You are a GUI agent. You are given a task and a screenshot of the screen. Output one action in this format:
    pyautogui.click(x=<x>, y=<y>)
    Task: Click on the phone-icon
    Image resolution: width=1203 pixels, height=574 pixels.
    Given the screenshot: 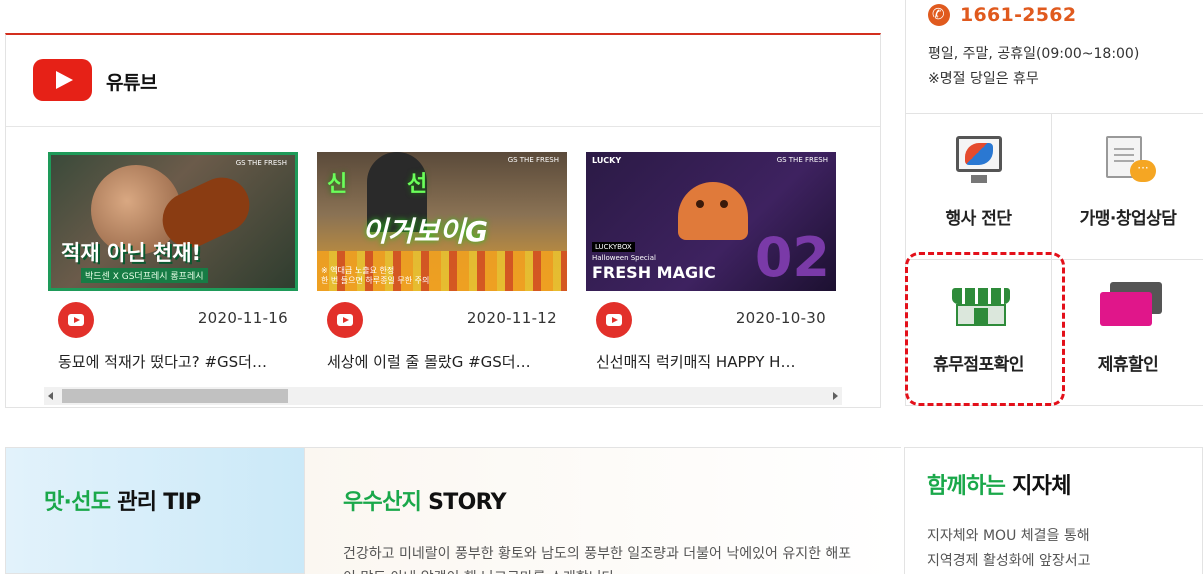 What is the action you would take?
    pyautogui.click(x=939, y=15)
    